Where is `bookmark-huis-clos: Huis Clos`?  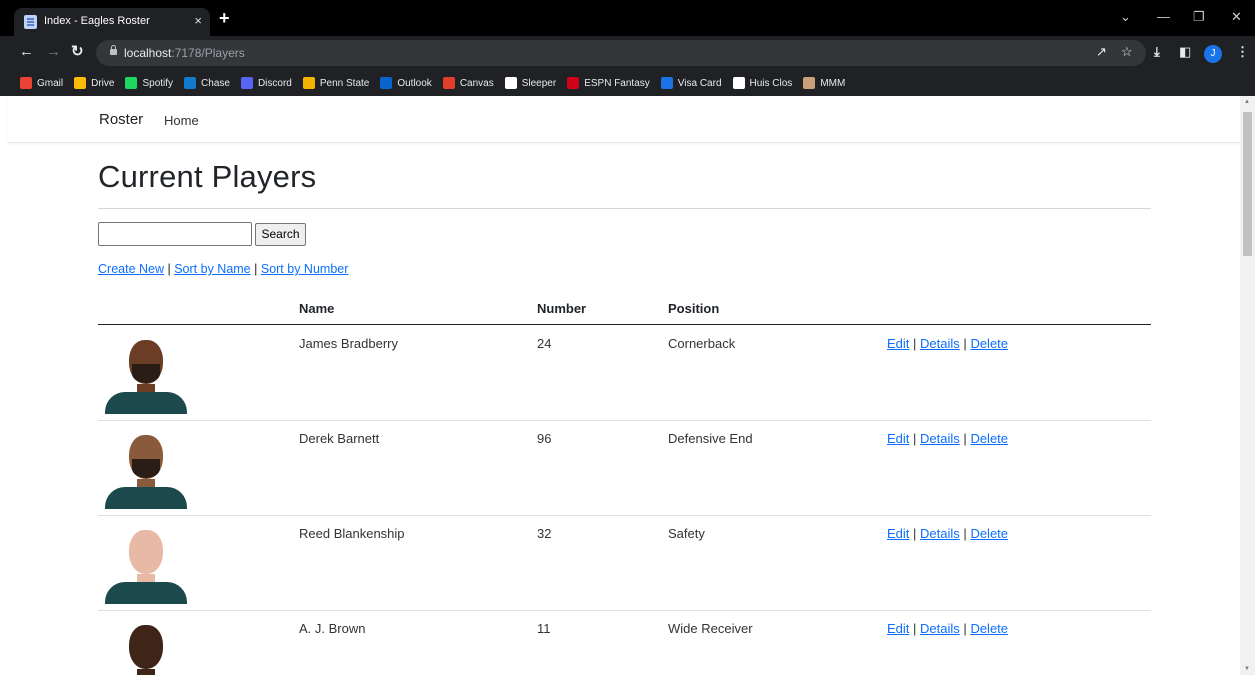
bookmark-huis-clos: Huis Clos is located at coordinates (762, 83).